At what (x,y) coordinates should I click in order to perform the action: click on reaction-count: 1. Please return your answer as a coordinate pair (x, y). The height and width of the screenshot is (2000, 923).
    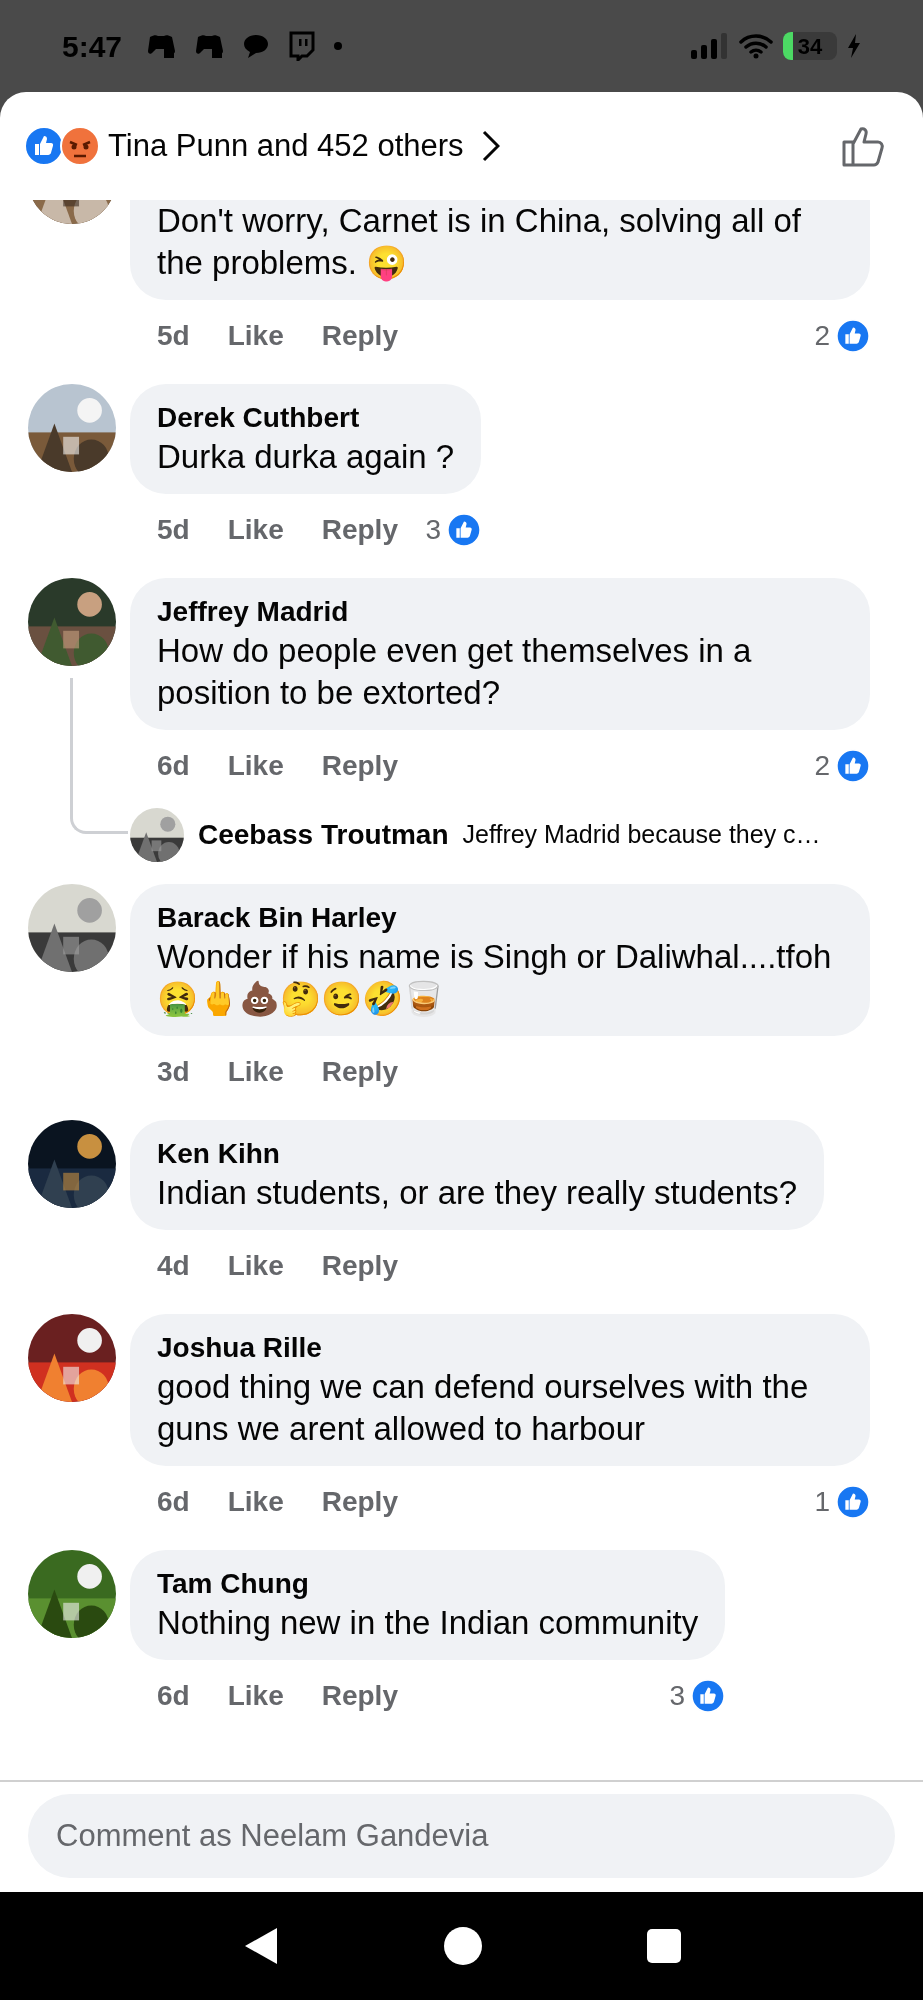
    Looking at the image, I should click on (822, 1502).